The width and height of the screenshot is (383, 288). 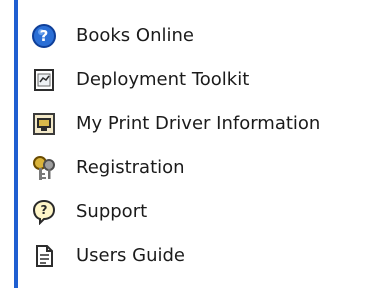 I want to click on certificate-icon, so click(x=44, y=80).